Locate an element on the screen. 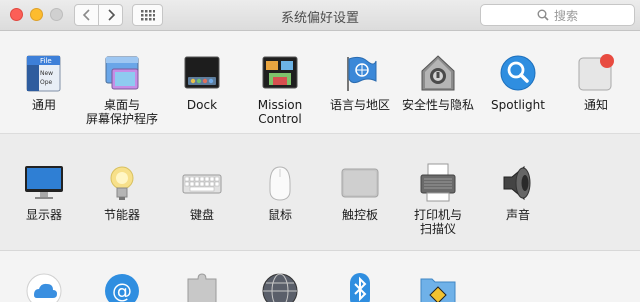  pane-mouse: 鼠标 is located at coordinates (280, 192).